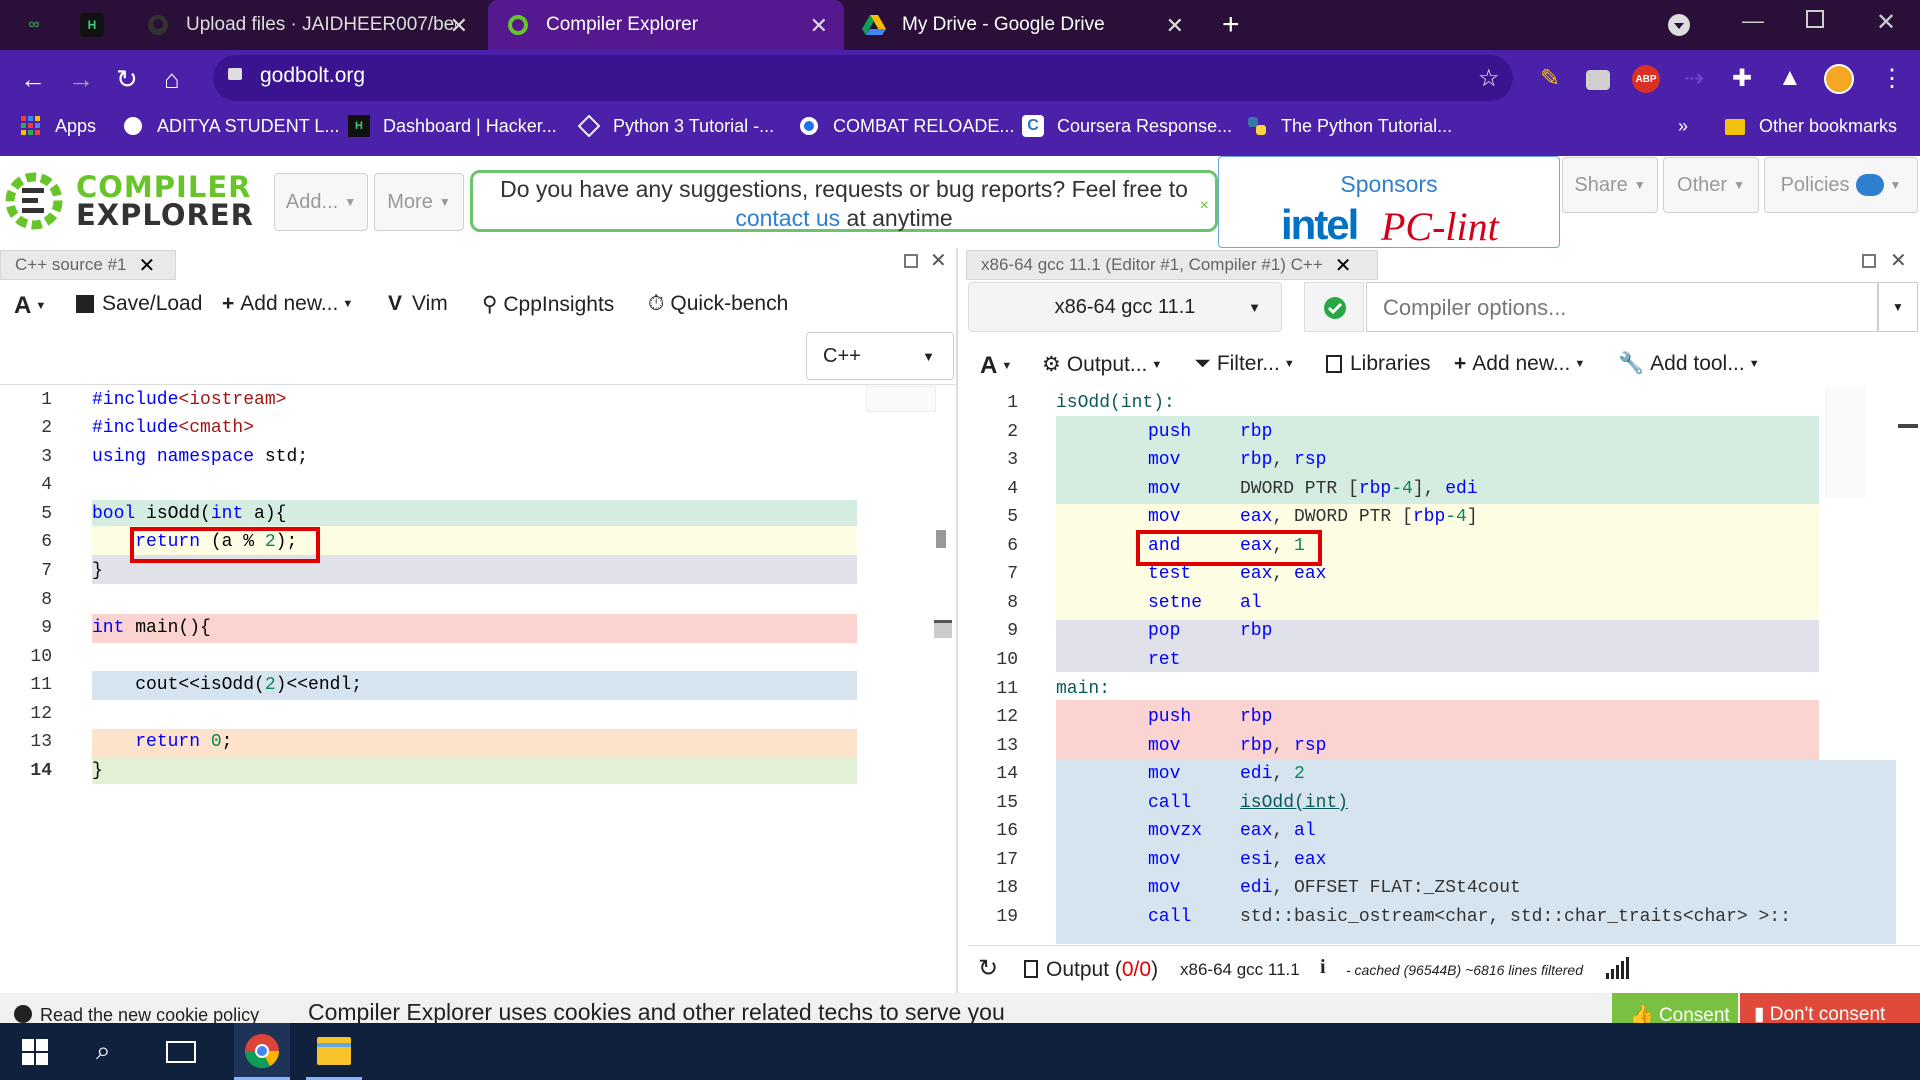 This screenshot has height=1080, width=1920. What do you see at coordinates (1164, 631) in the screenshot?
I see `asm-opcode: pop` at bounding box center [1164, 631].